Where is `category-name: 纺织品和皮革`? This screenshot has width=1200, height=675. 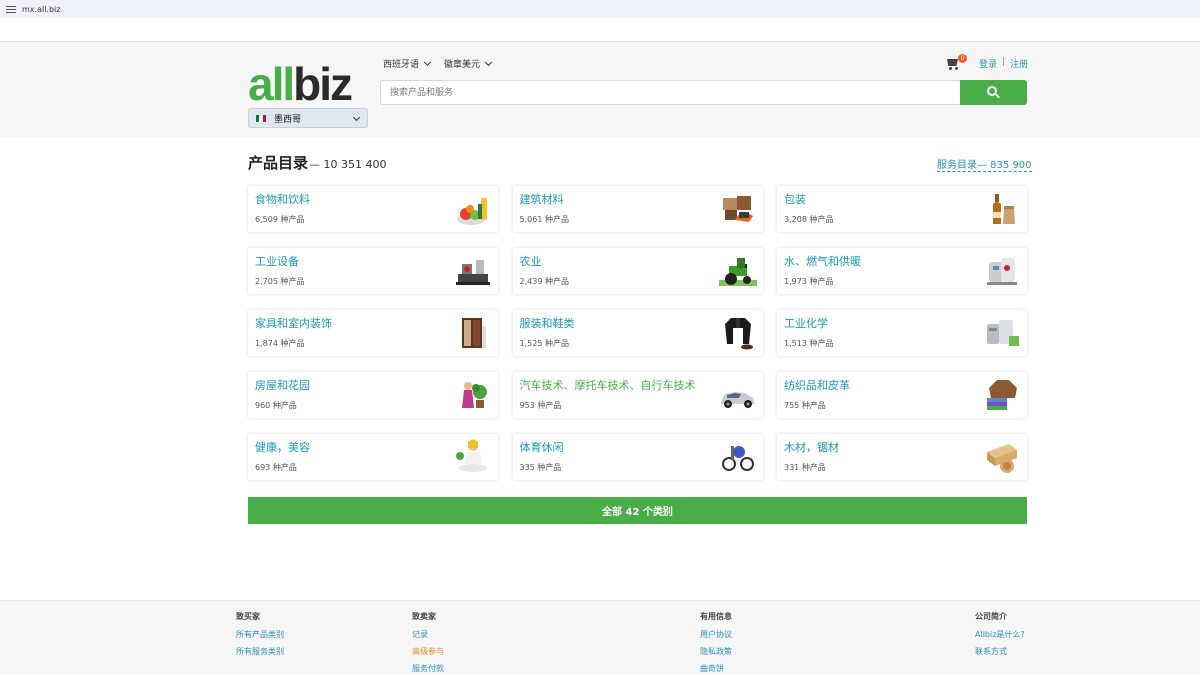
category-name: 纺织品和皮革 is located at coordinates (817, 385).